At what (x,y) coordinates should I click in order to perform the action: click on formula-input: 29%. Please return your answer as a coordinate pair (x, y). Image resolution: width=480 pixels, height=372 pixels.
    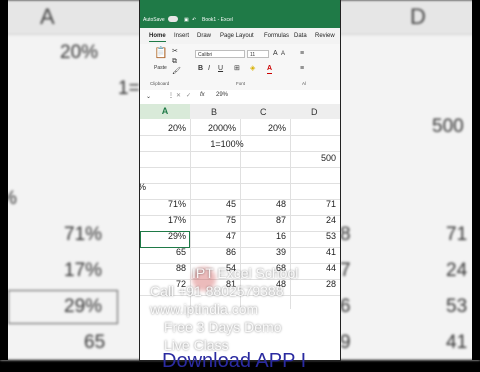
    Looking at the image, I should click on (222, 95).